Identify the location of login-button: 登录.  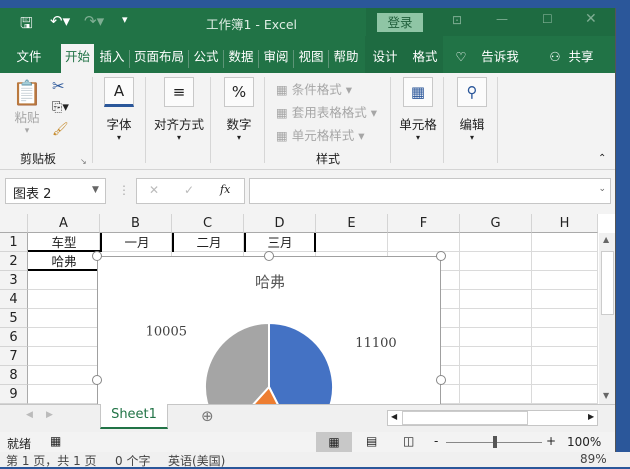
(400, 22).